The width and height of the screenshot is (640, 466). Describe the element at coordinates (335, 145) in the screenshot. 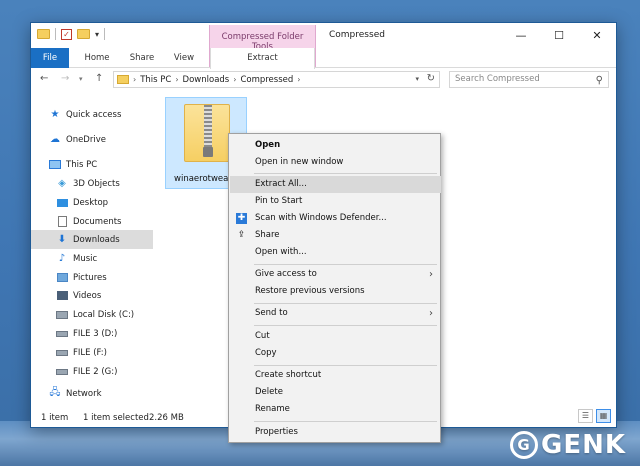

I see `menu-item-open: Open` at that location.